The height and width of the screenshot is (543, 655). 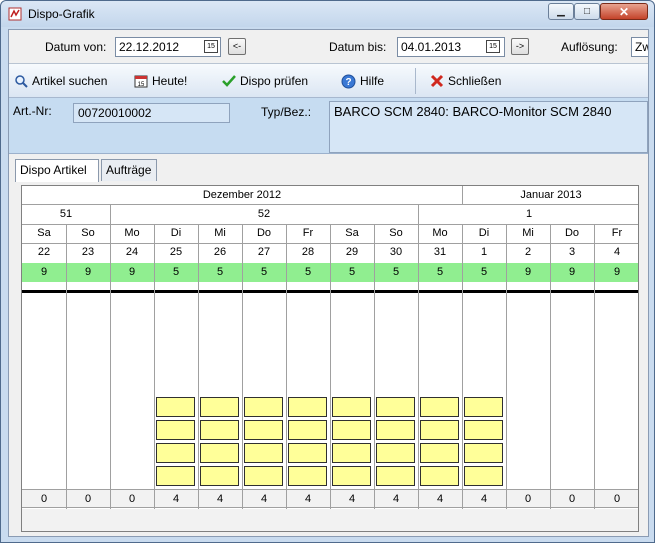 I want to click on close-window-button: ✕, so click(x=624, y=11).